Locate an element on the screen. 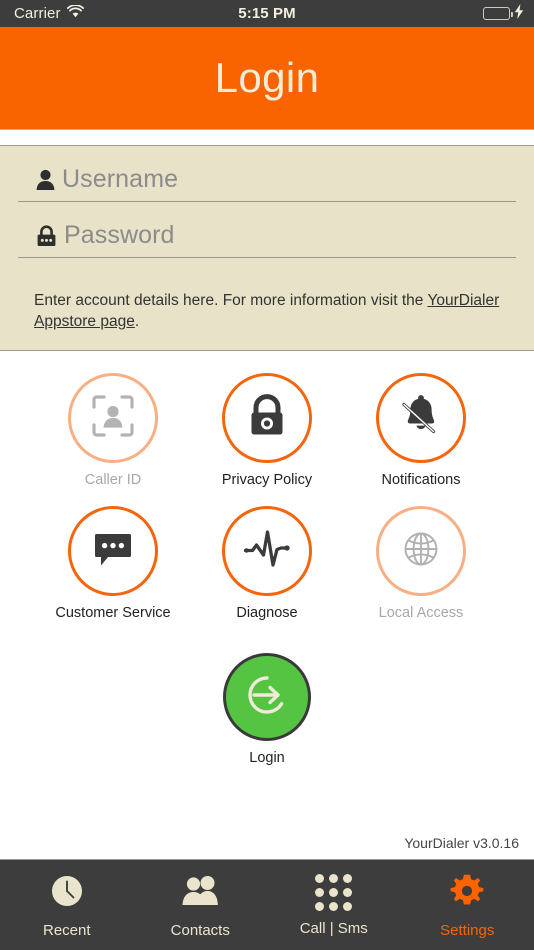 The image size is (534, 950). login-button-wrap: Login is located at coordinates (267, 709).